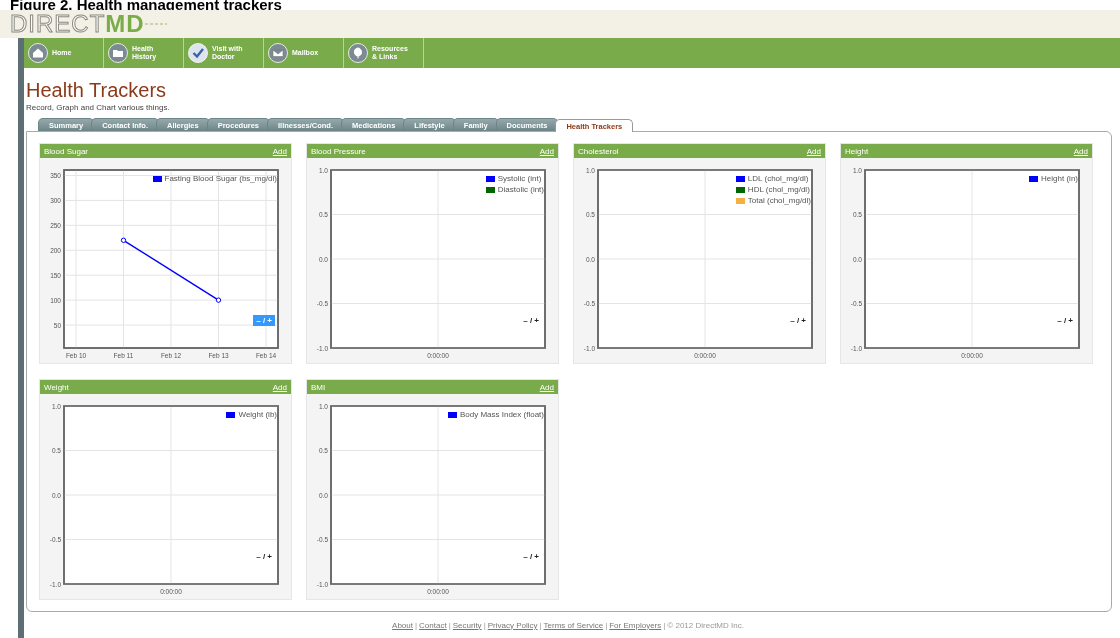 Image resolution: width=1120 pixels, height=638 pixels. What do you see at coordinates (96, 89) in the screenshot?
I see `page-title: Health Trackers` at bounding box center [96, 89].